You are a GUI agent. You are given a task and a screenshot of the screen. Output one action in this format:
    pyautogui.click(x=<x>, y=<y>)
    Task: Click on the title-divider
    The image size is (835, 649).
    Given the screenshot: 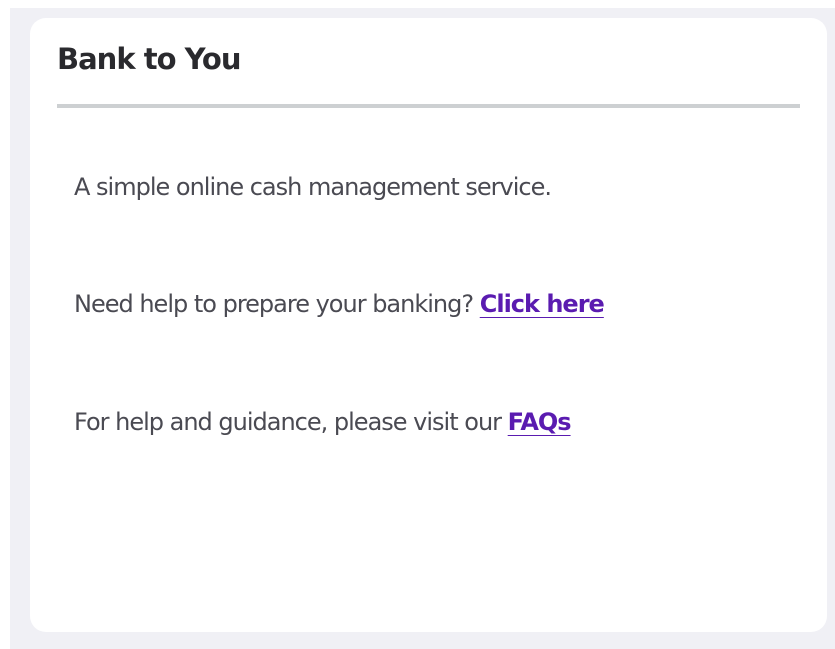 What is the action you would take?
    pyautogui.click(x=428, y=106)
    